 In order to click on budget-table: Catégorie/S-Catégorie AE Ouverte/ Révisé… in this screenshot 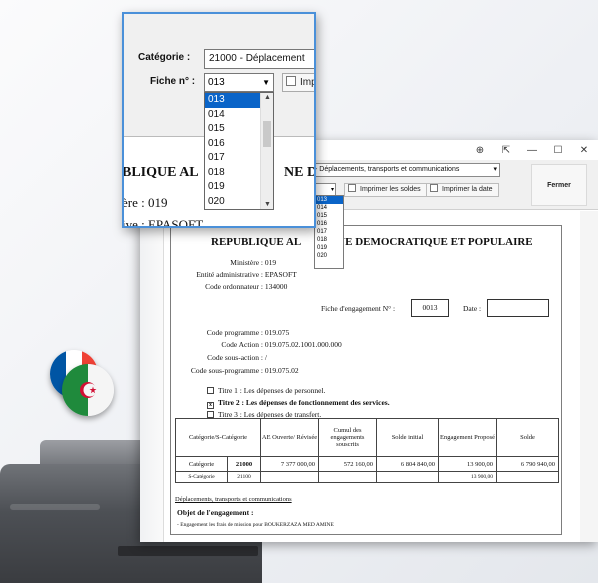, I will do `click(366, 450)`.